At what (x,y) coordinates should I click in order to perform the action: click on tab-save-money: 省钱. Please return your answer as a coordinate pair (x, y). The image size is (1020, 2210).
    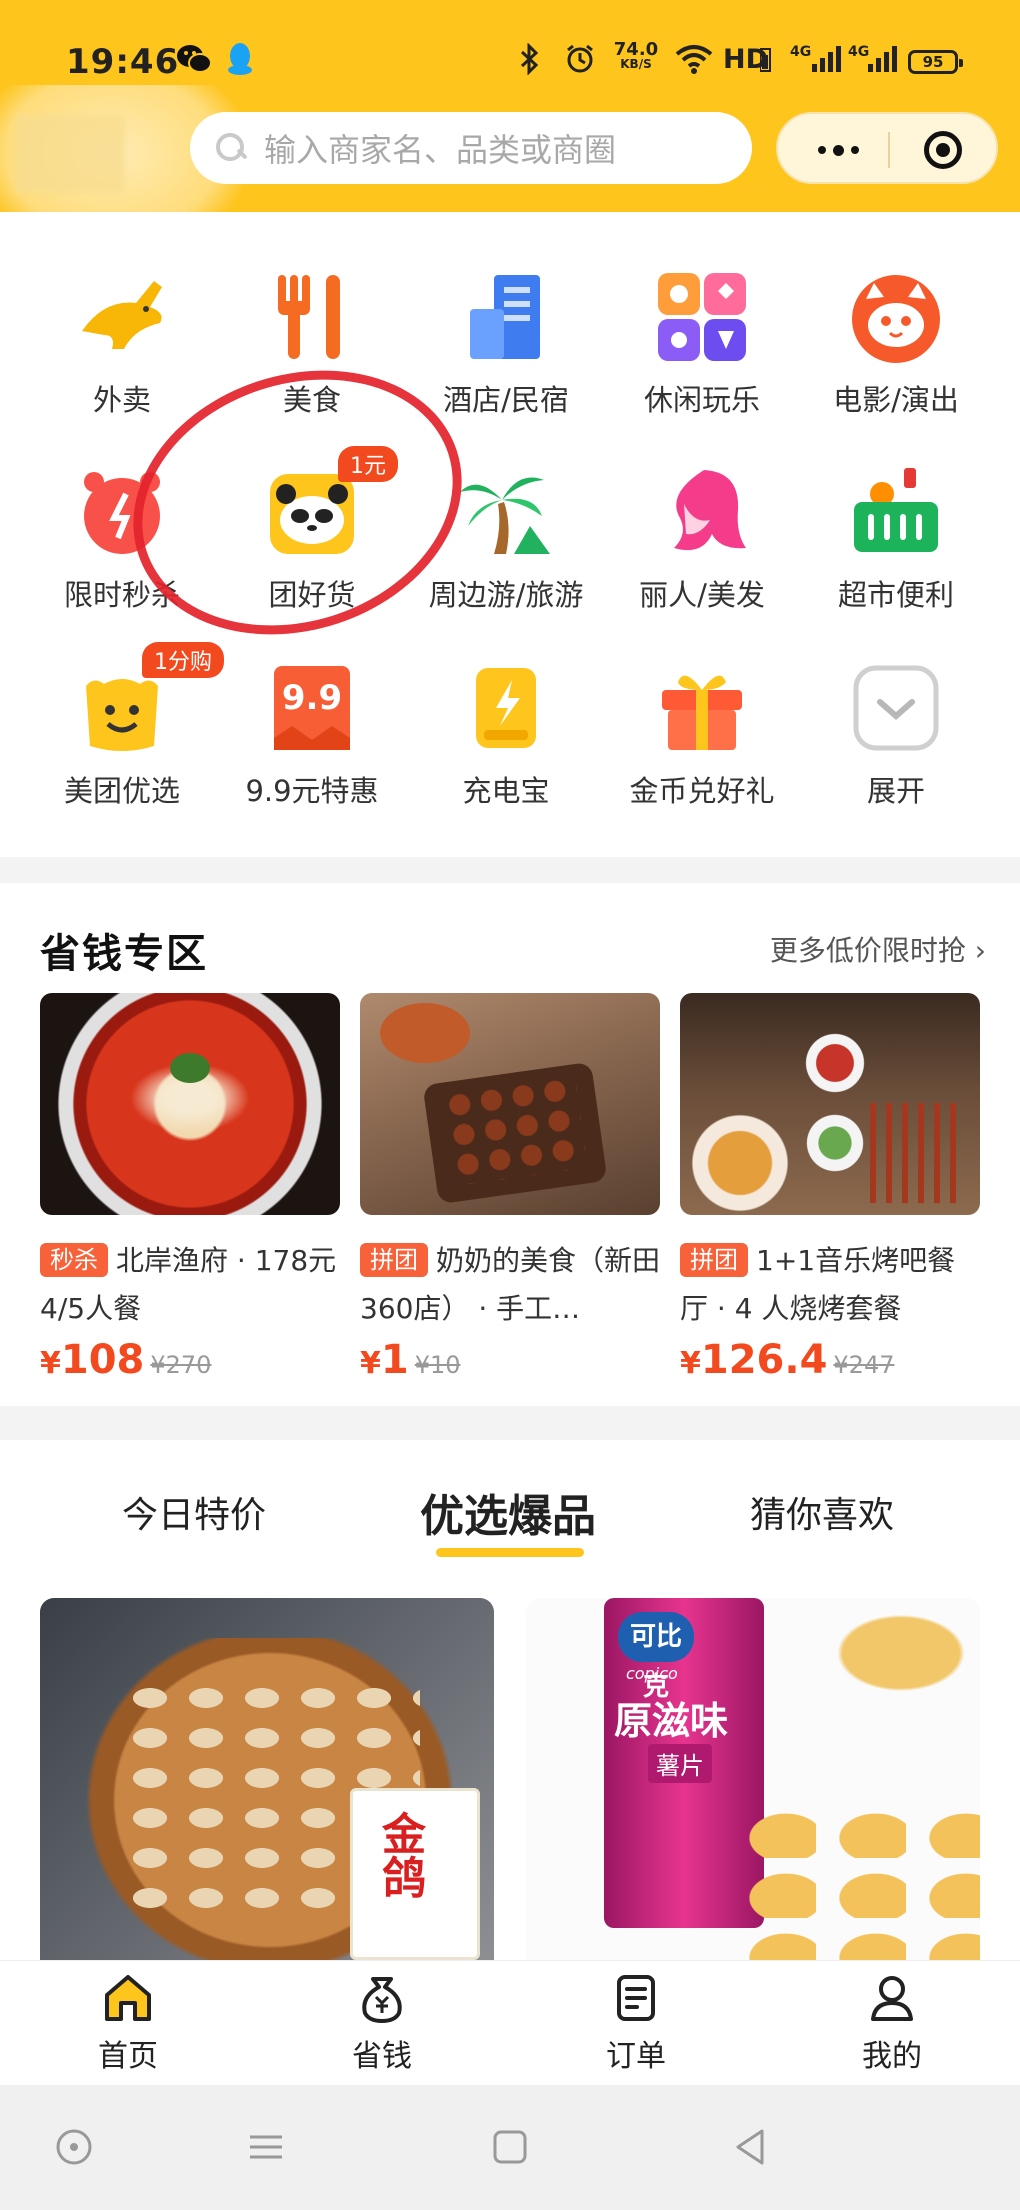
    Looking at the image, I should click on (382, 2023).